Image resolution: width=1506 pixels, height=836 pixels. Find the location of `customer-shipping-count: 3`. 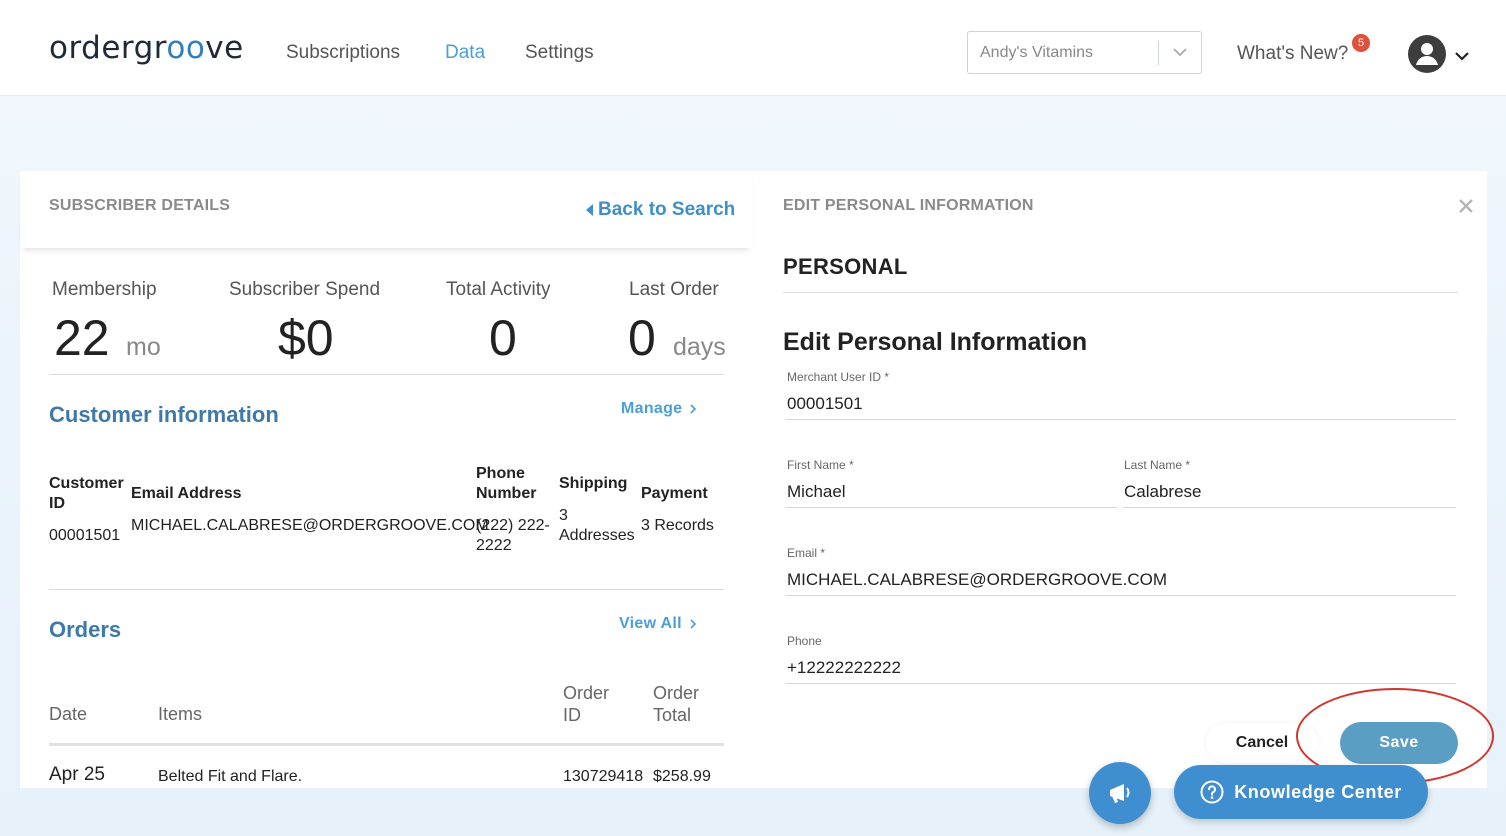

customer-shipping-count: 3 is located at coordinates (563, 515).